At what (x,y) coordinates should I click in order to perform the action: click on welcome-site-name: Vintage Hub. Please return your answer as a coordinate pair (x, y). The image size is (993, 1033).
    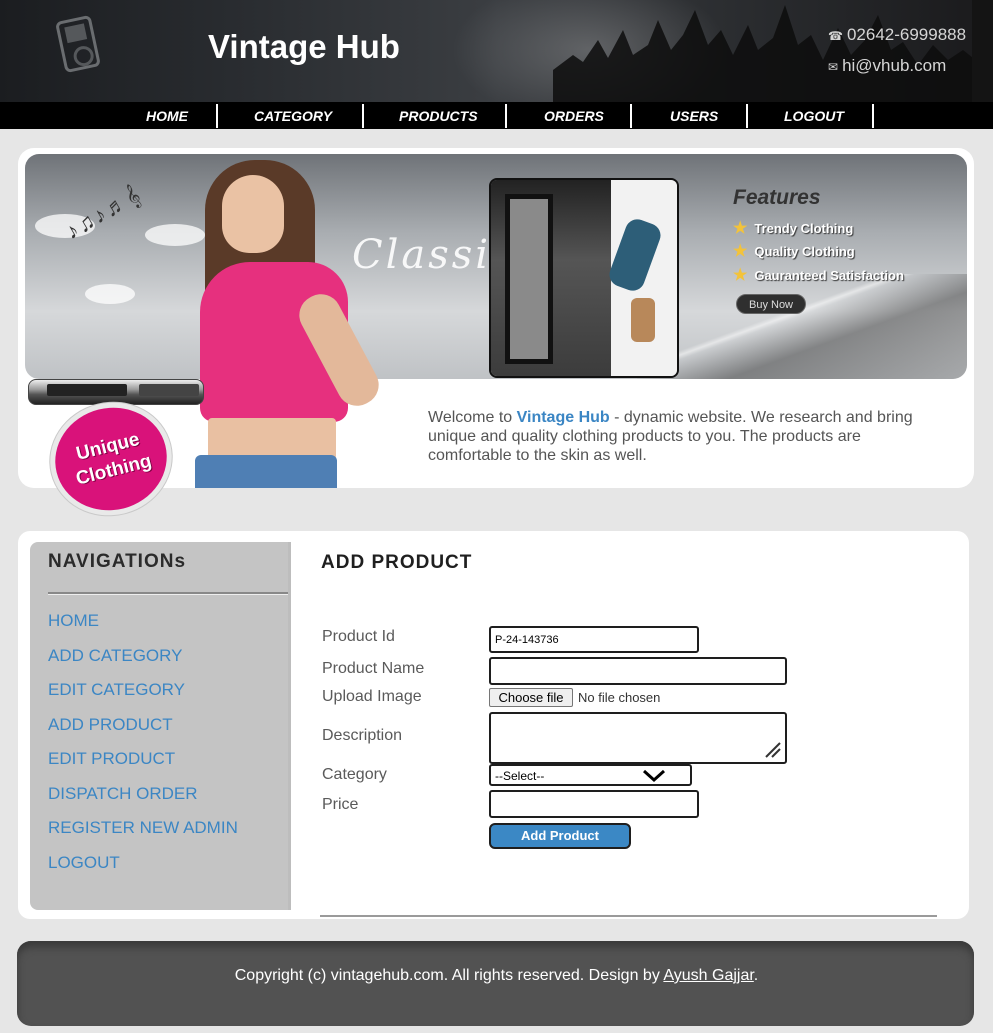
    Looking at the image, I should click on (563, 417).